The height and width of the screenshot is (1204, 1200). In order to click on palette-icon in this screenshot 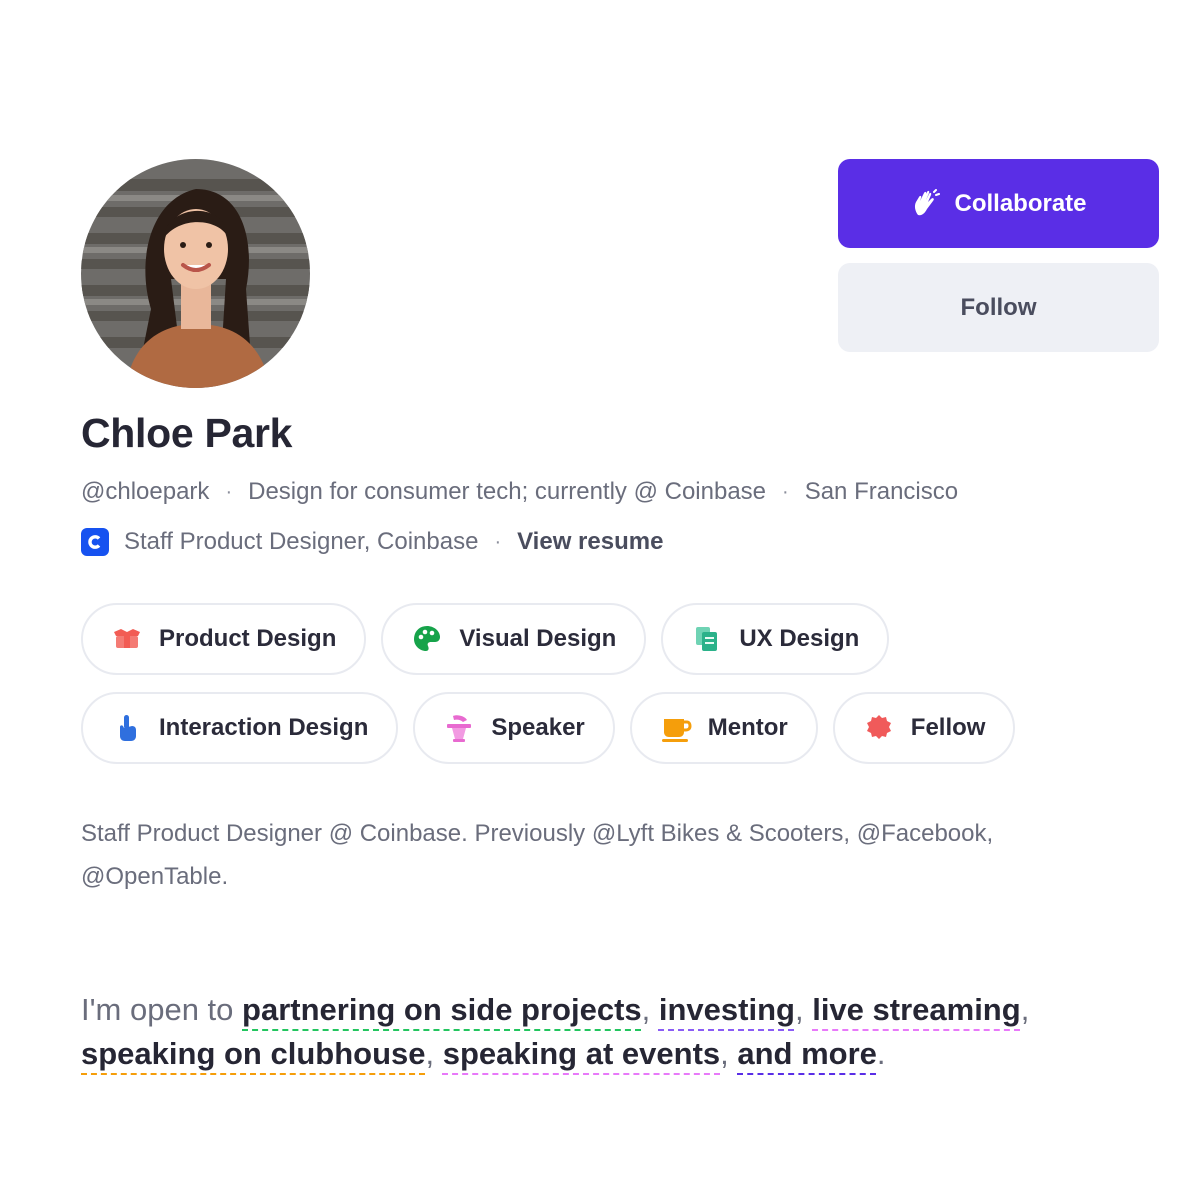, I will do `click(427, 639)`.